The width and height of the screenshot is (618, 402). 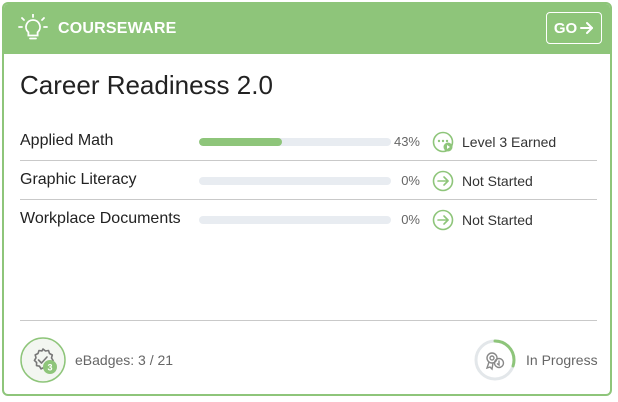 I want to click on go-button: GO, so click(x=574, y=28).